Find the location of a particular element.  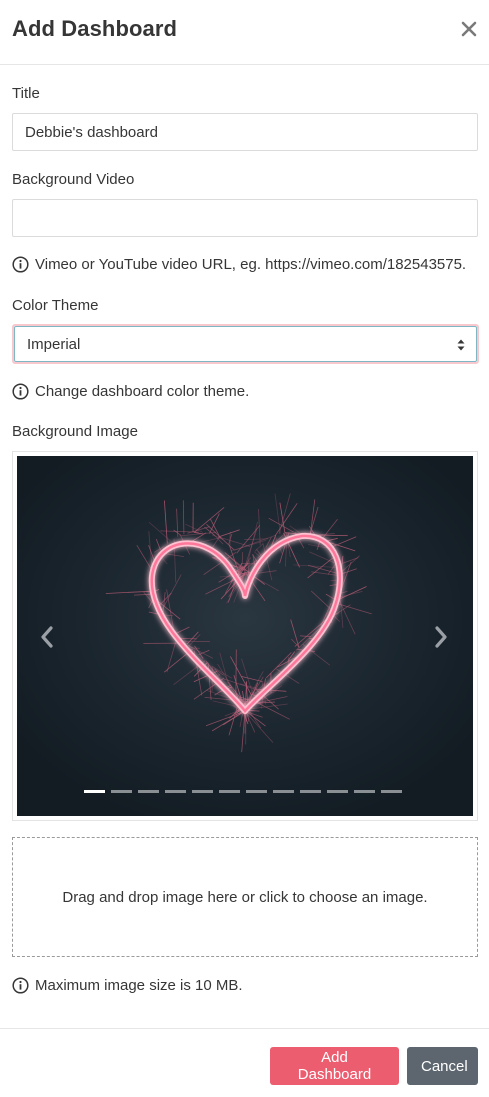

modal-header: Add Dashboard is located at coordinates (244, 32).